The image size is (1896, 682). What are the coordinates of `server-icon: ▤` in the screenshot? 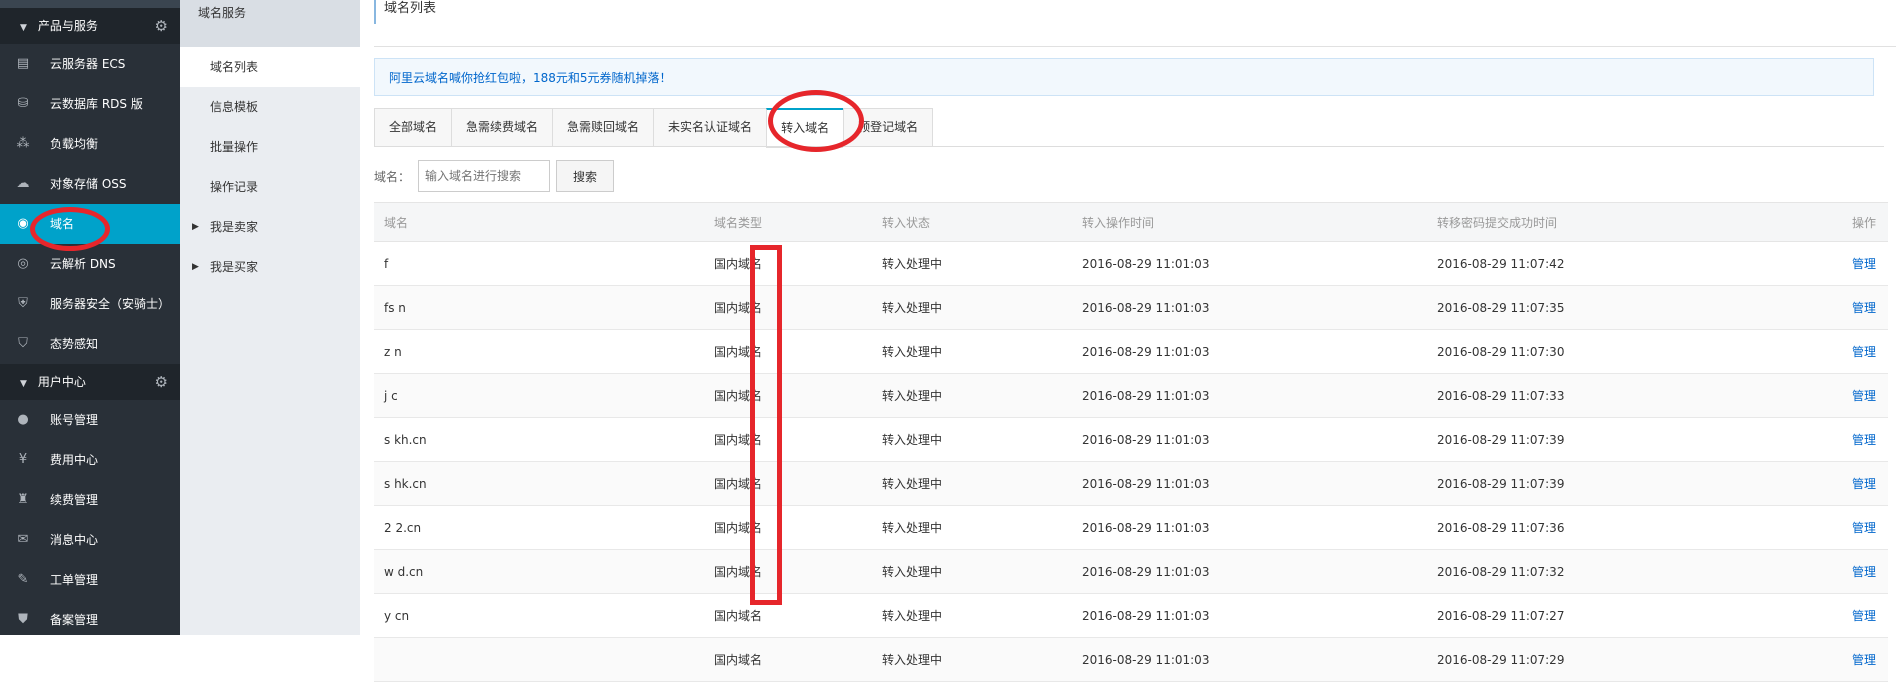 It's located at (23, 63).